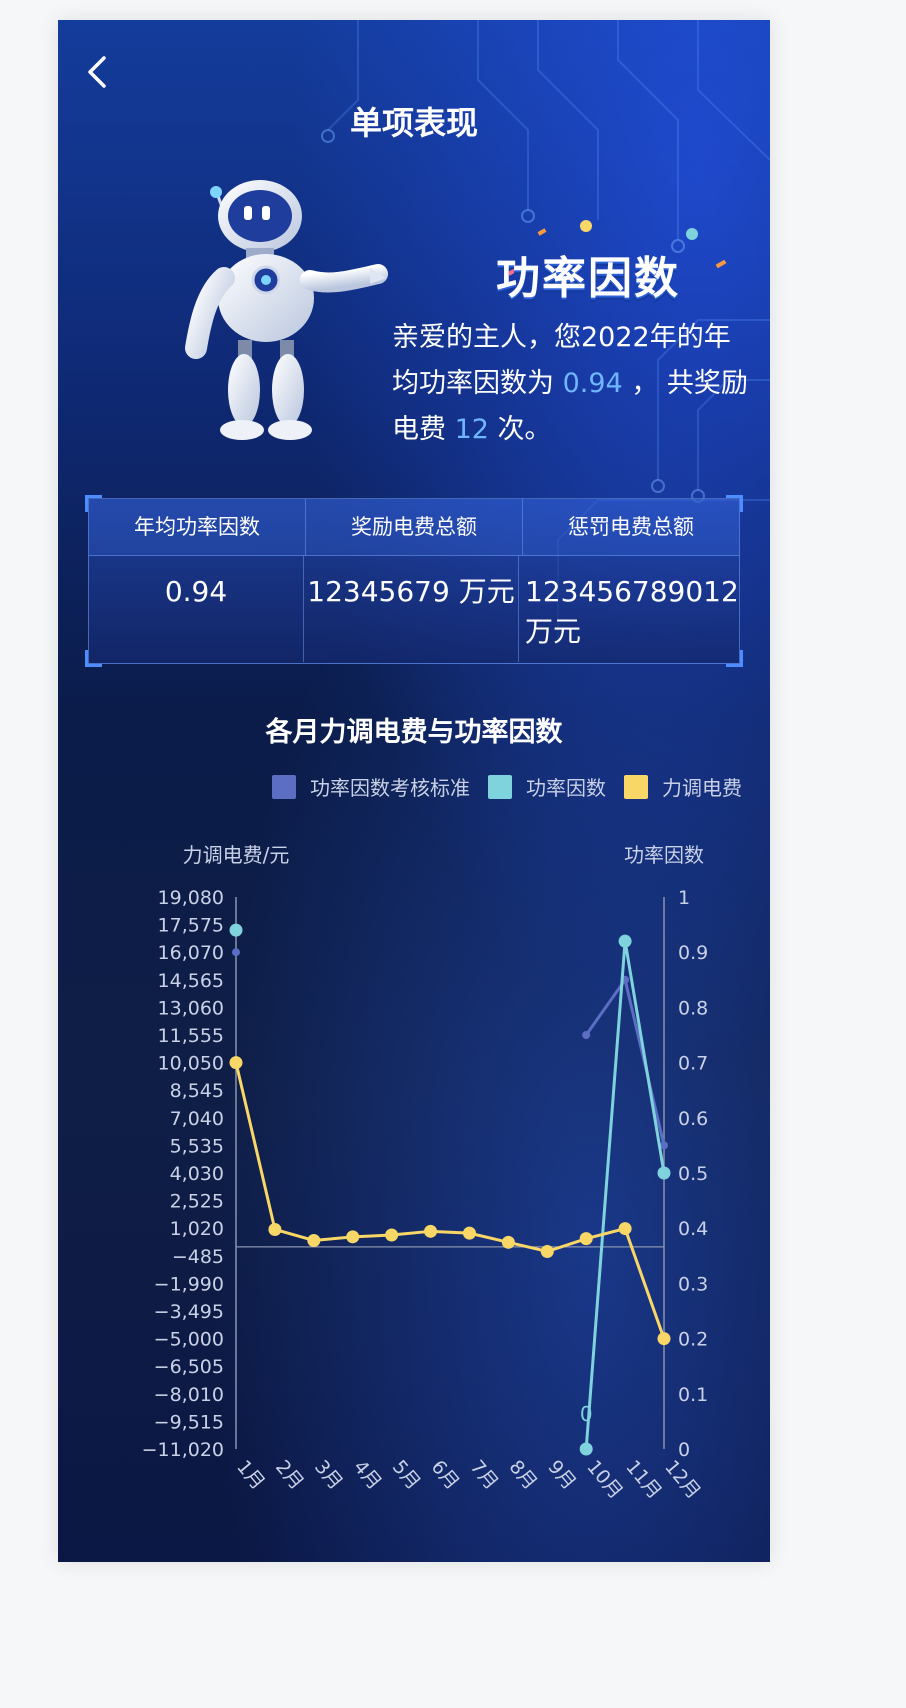  Describe the element at coordinates (250, 1475) in the screenshot. I see `x-tick-label: 1月` at that location.